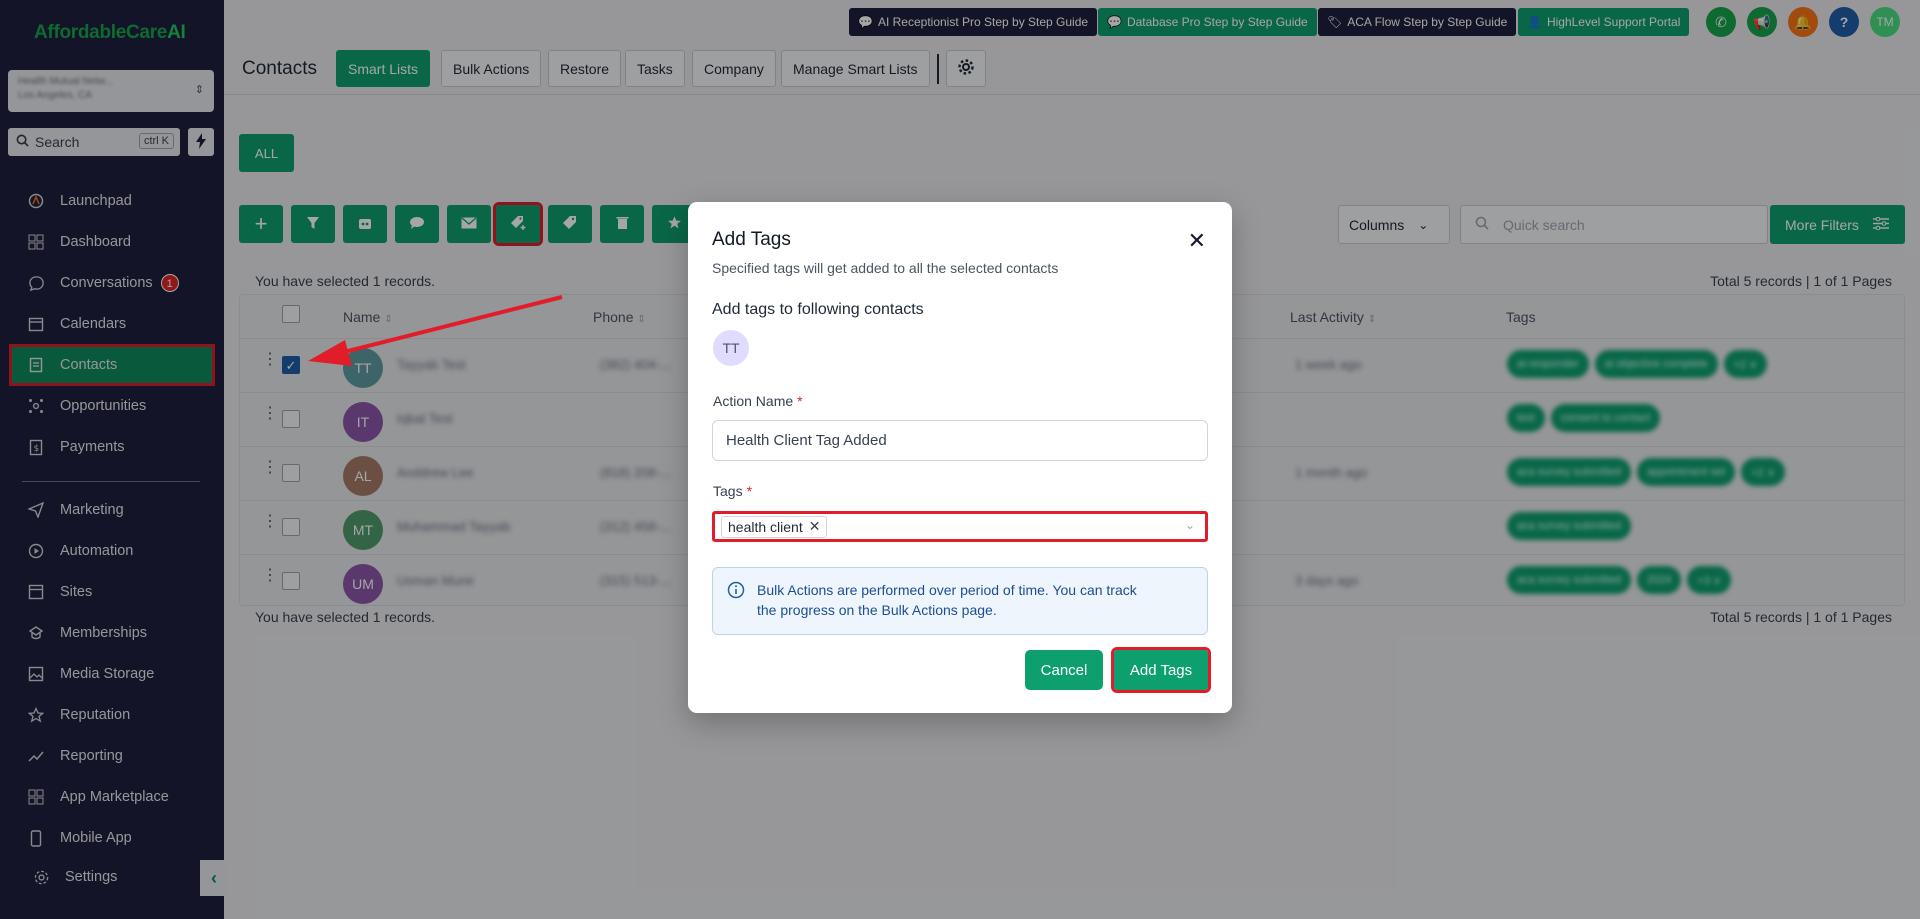 The width and height of the screenshot is (1920, 919). Describe the element at coordinates (1197, 241) in the screenshot. I see `close-icon: ✕` at that location.